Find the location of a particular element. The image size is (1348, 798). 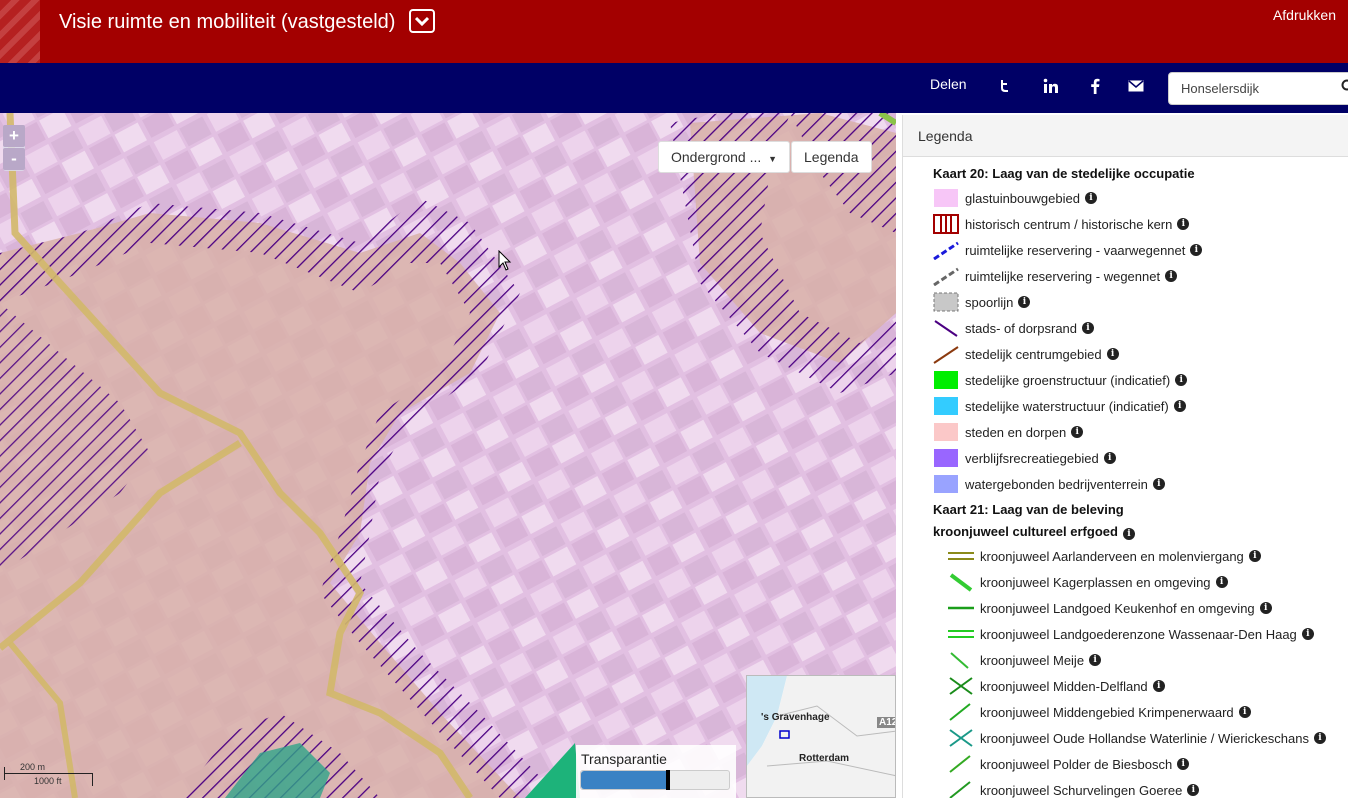

legend-item: stads- of dorpsrand i is located at coordinates (1140, 328).